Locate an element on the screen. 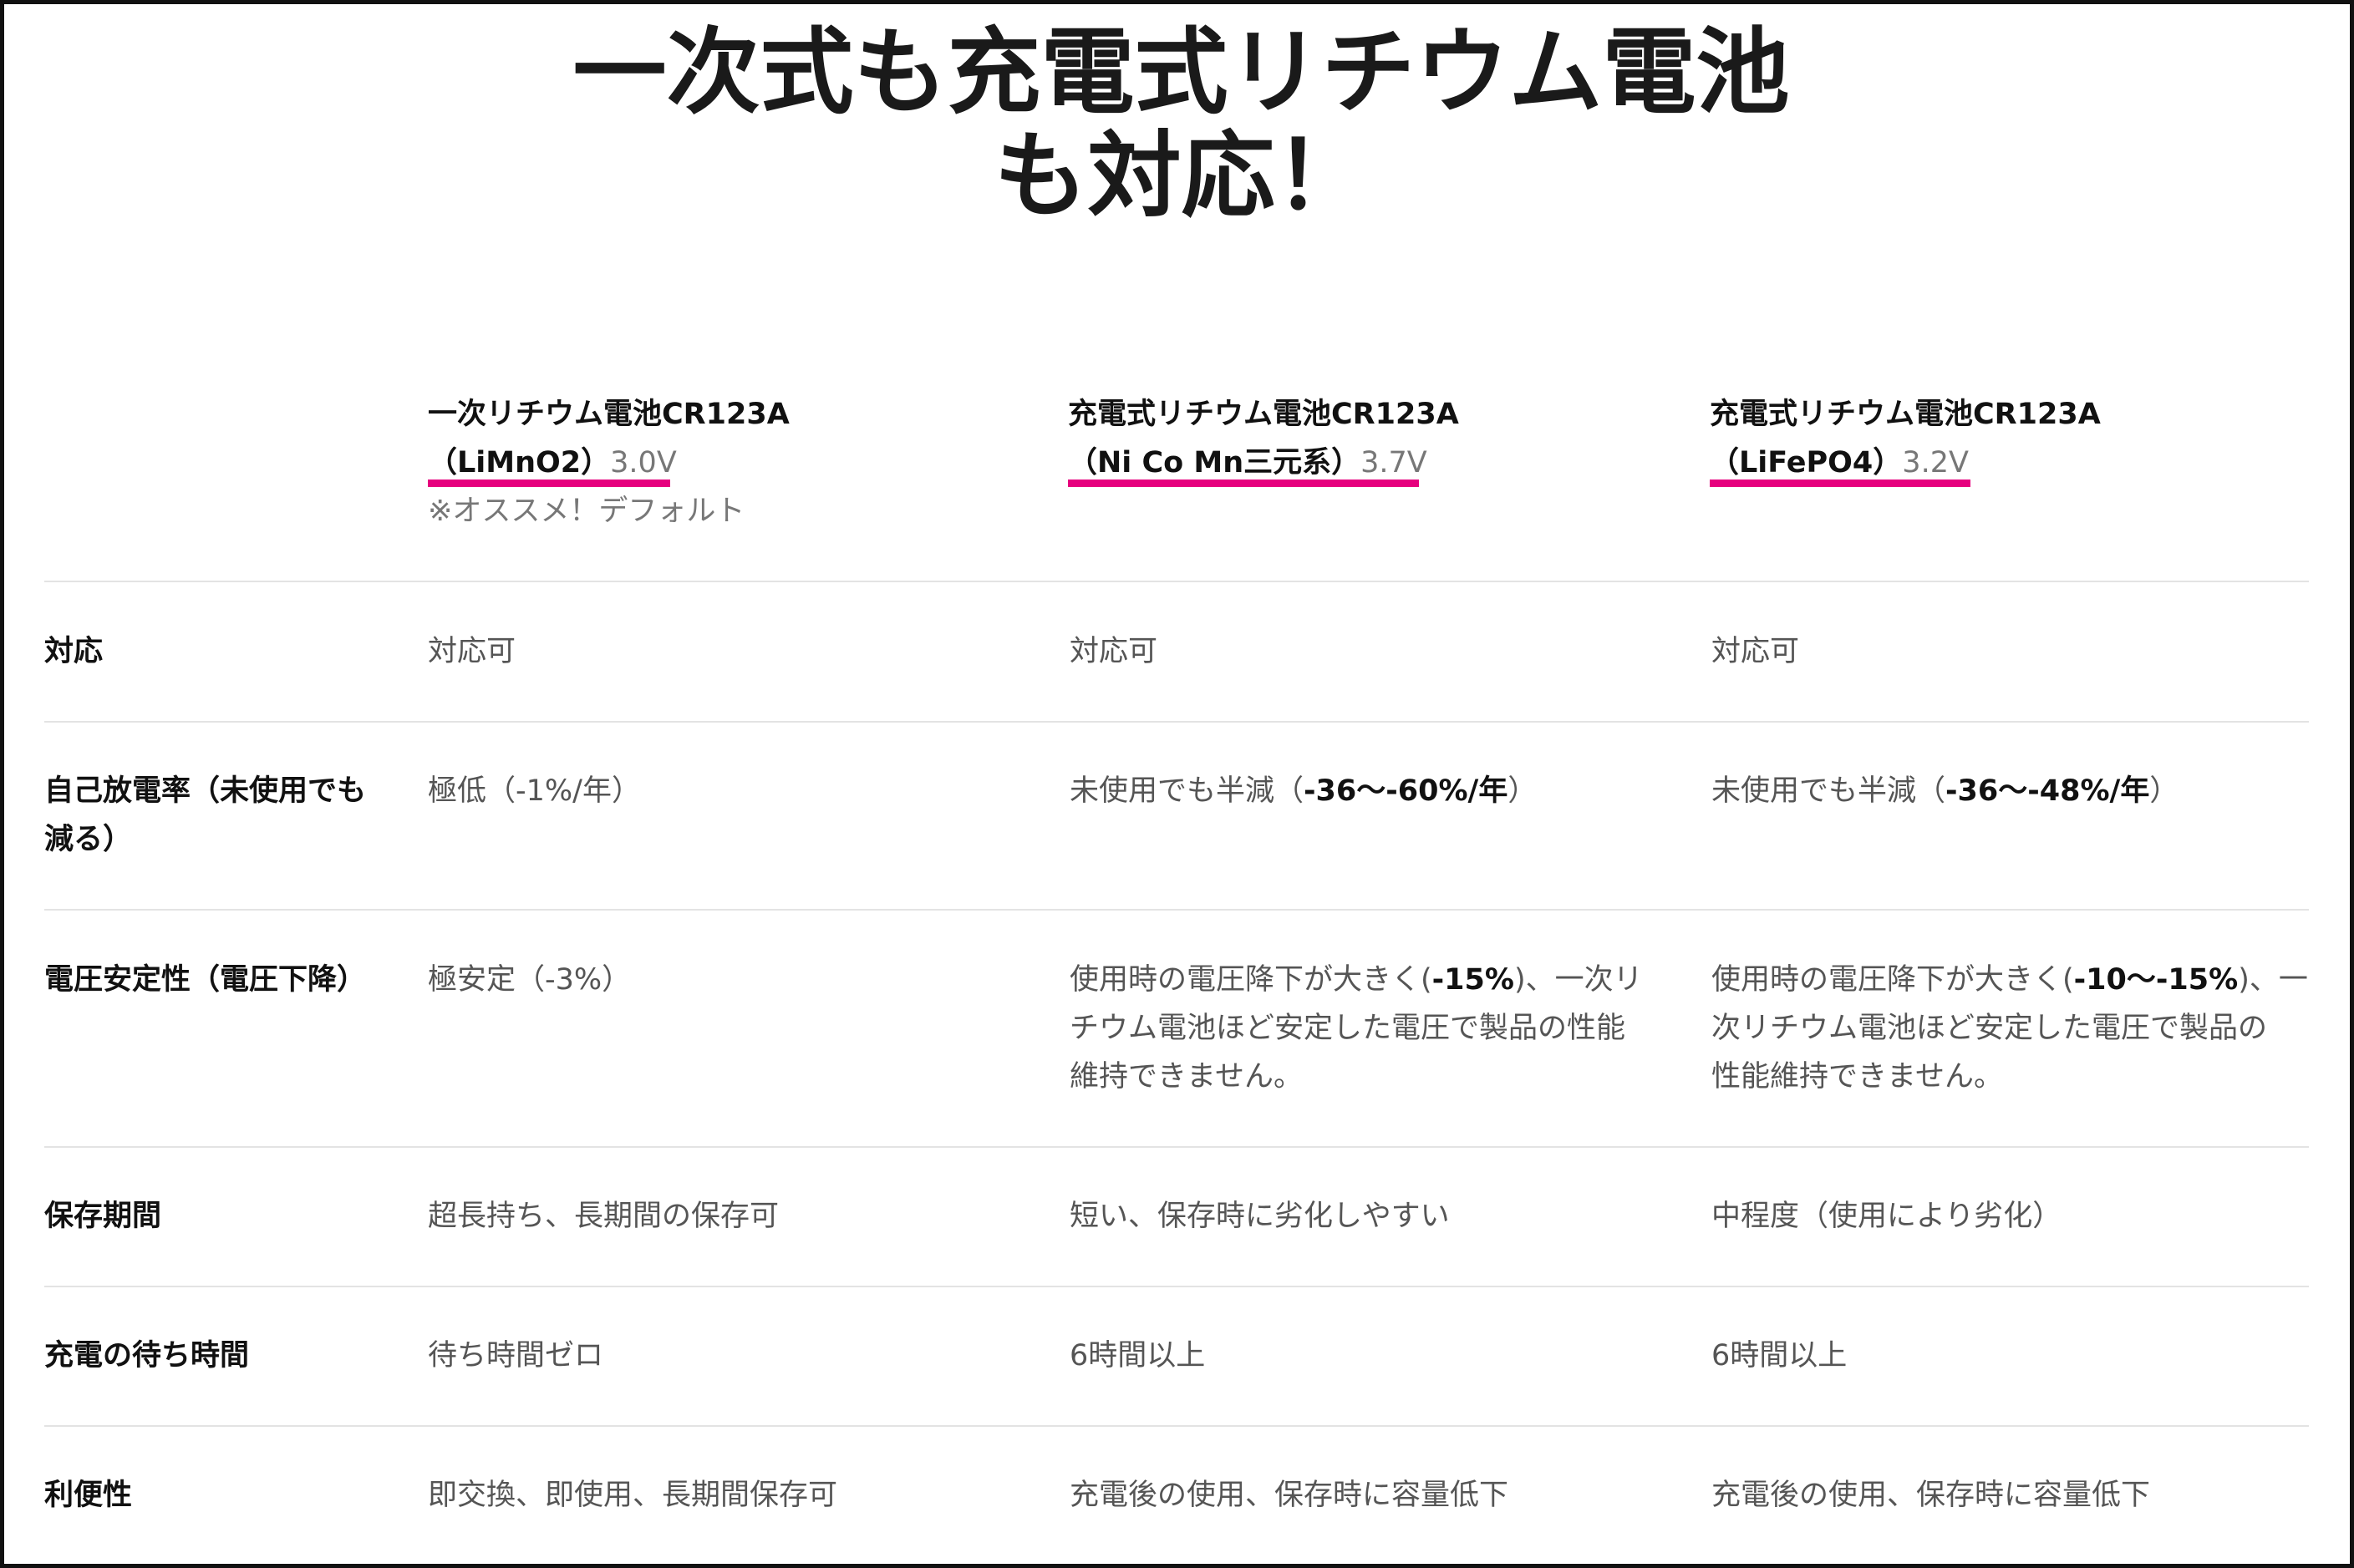 The height and width of the screenshot is (1568, 2354). cell-emphasis: -36〜-60%/年 is located at coordinates (1406, 791).